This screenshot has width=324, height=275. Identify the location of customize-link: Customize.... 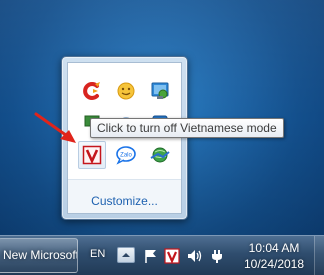
(124, 201).